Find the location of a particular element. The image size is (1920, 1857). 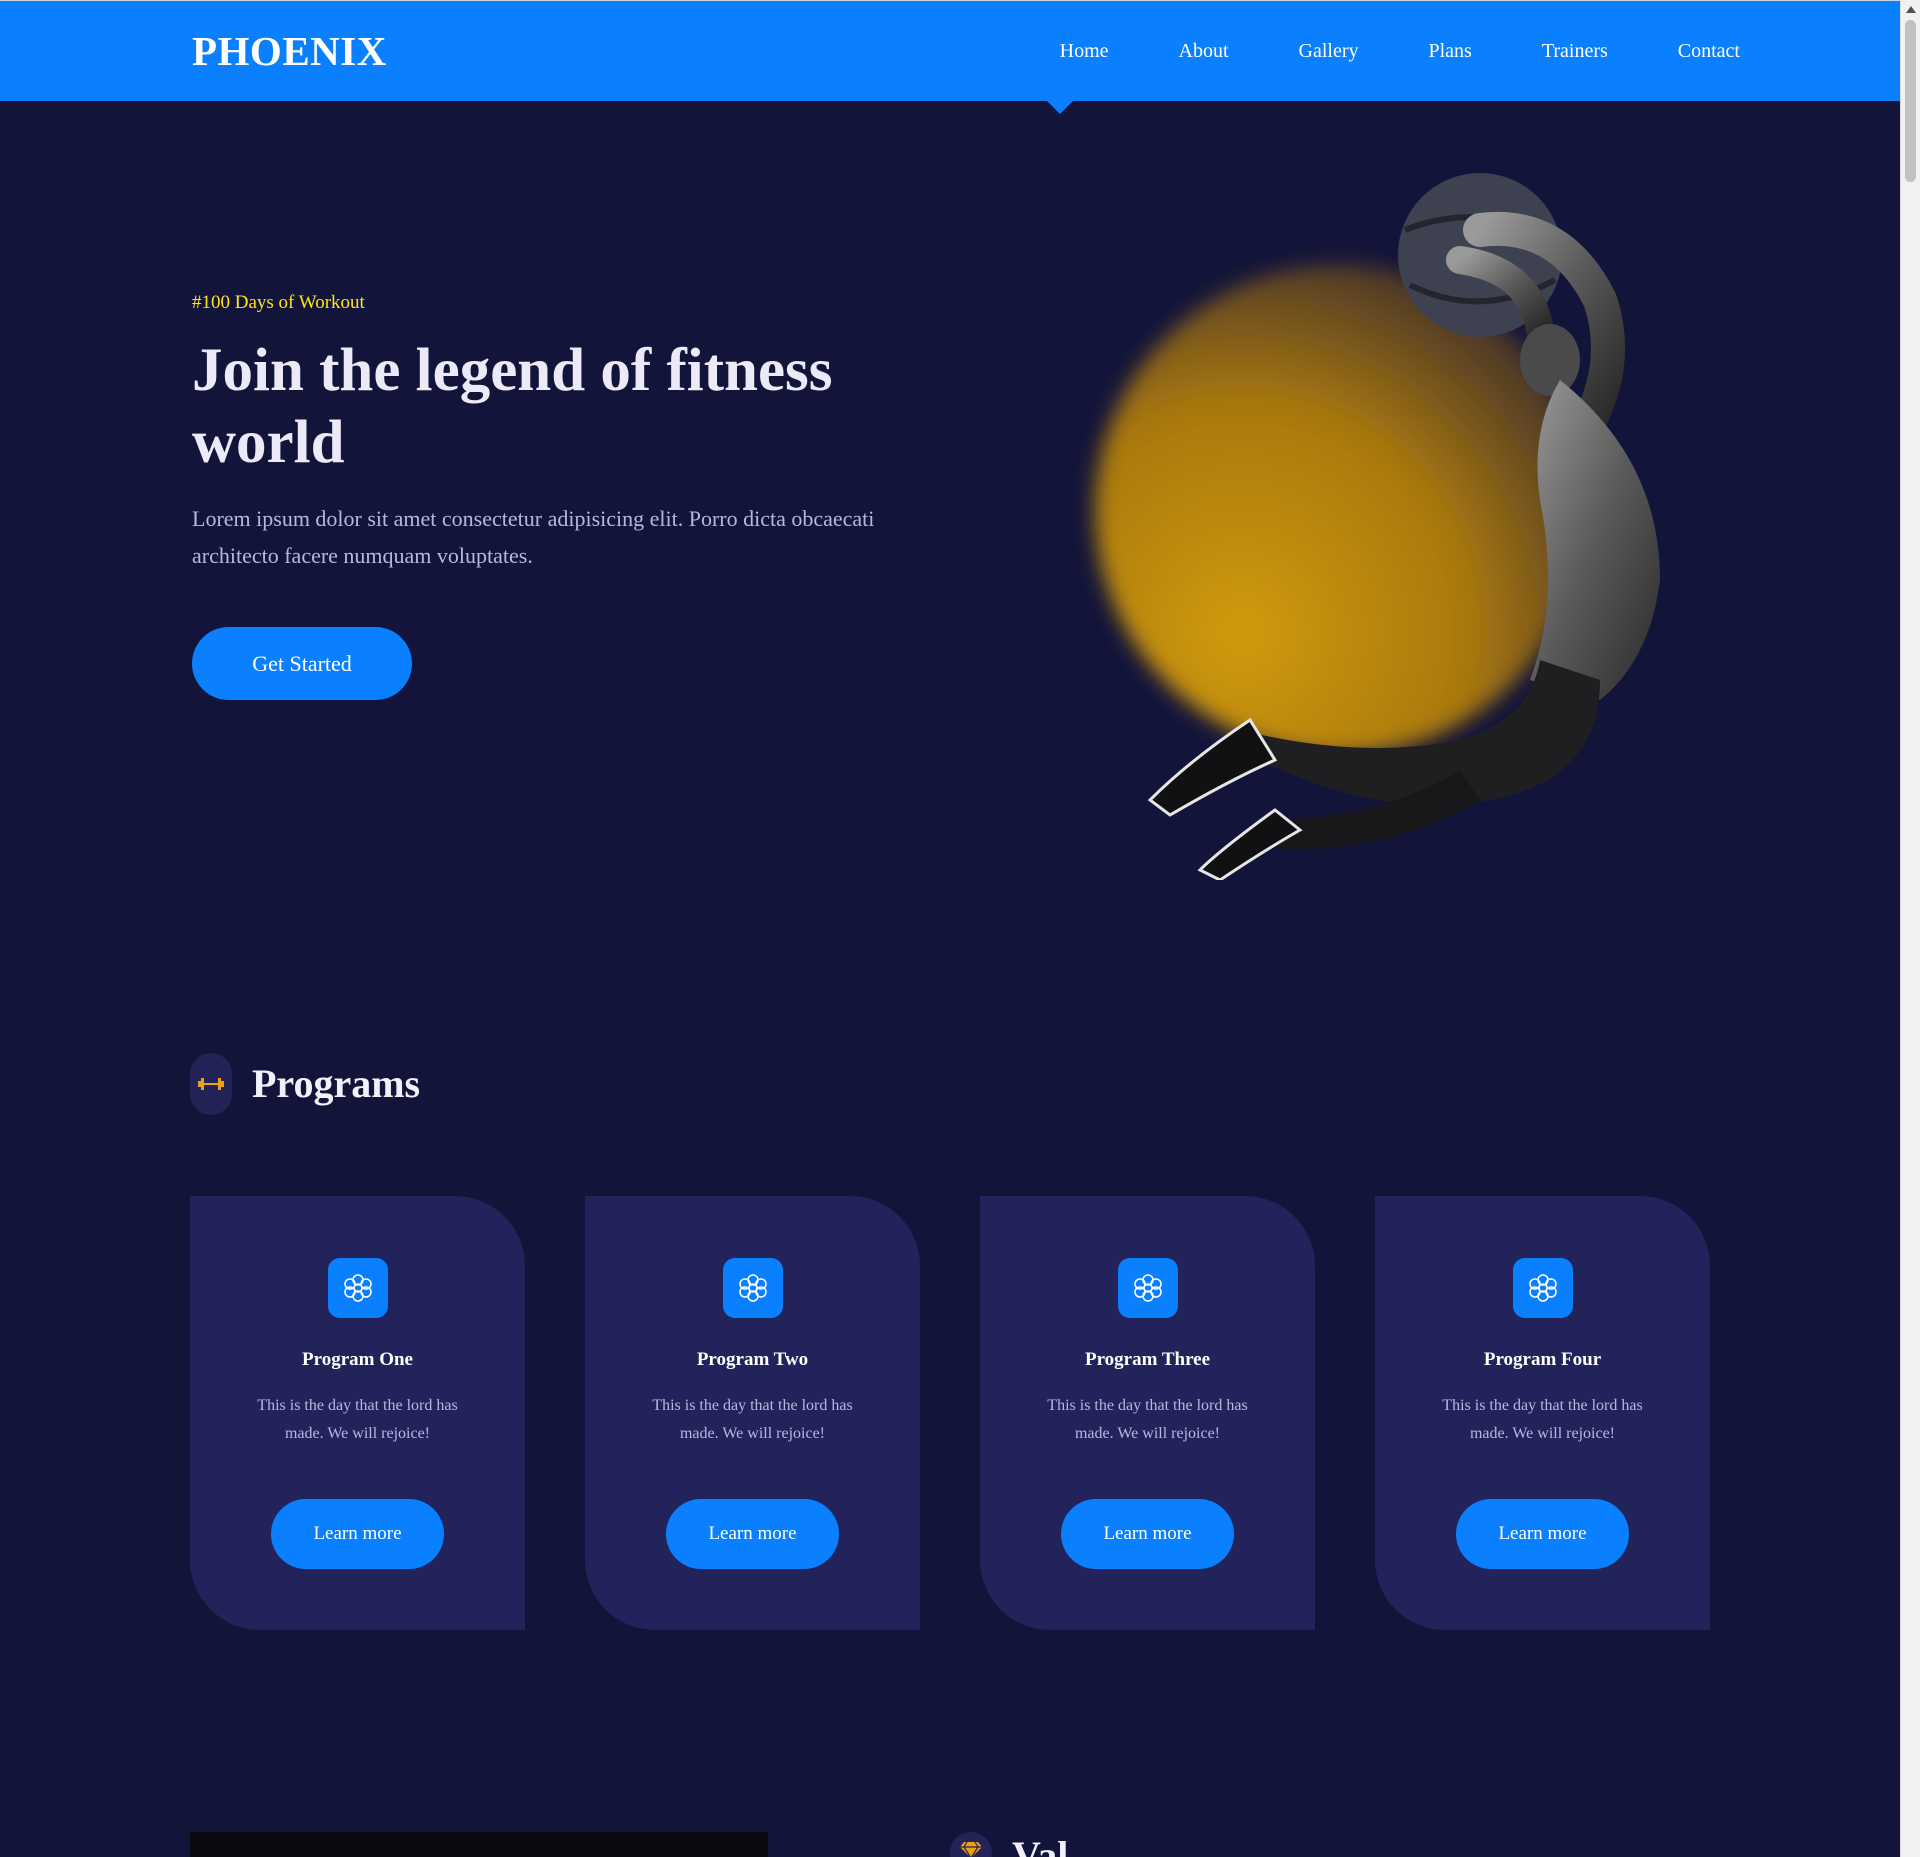

get-started-button: Get Started is located at coordinates (302, 663).